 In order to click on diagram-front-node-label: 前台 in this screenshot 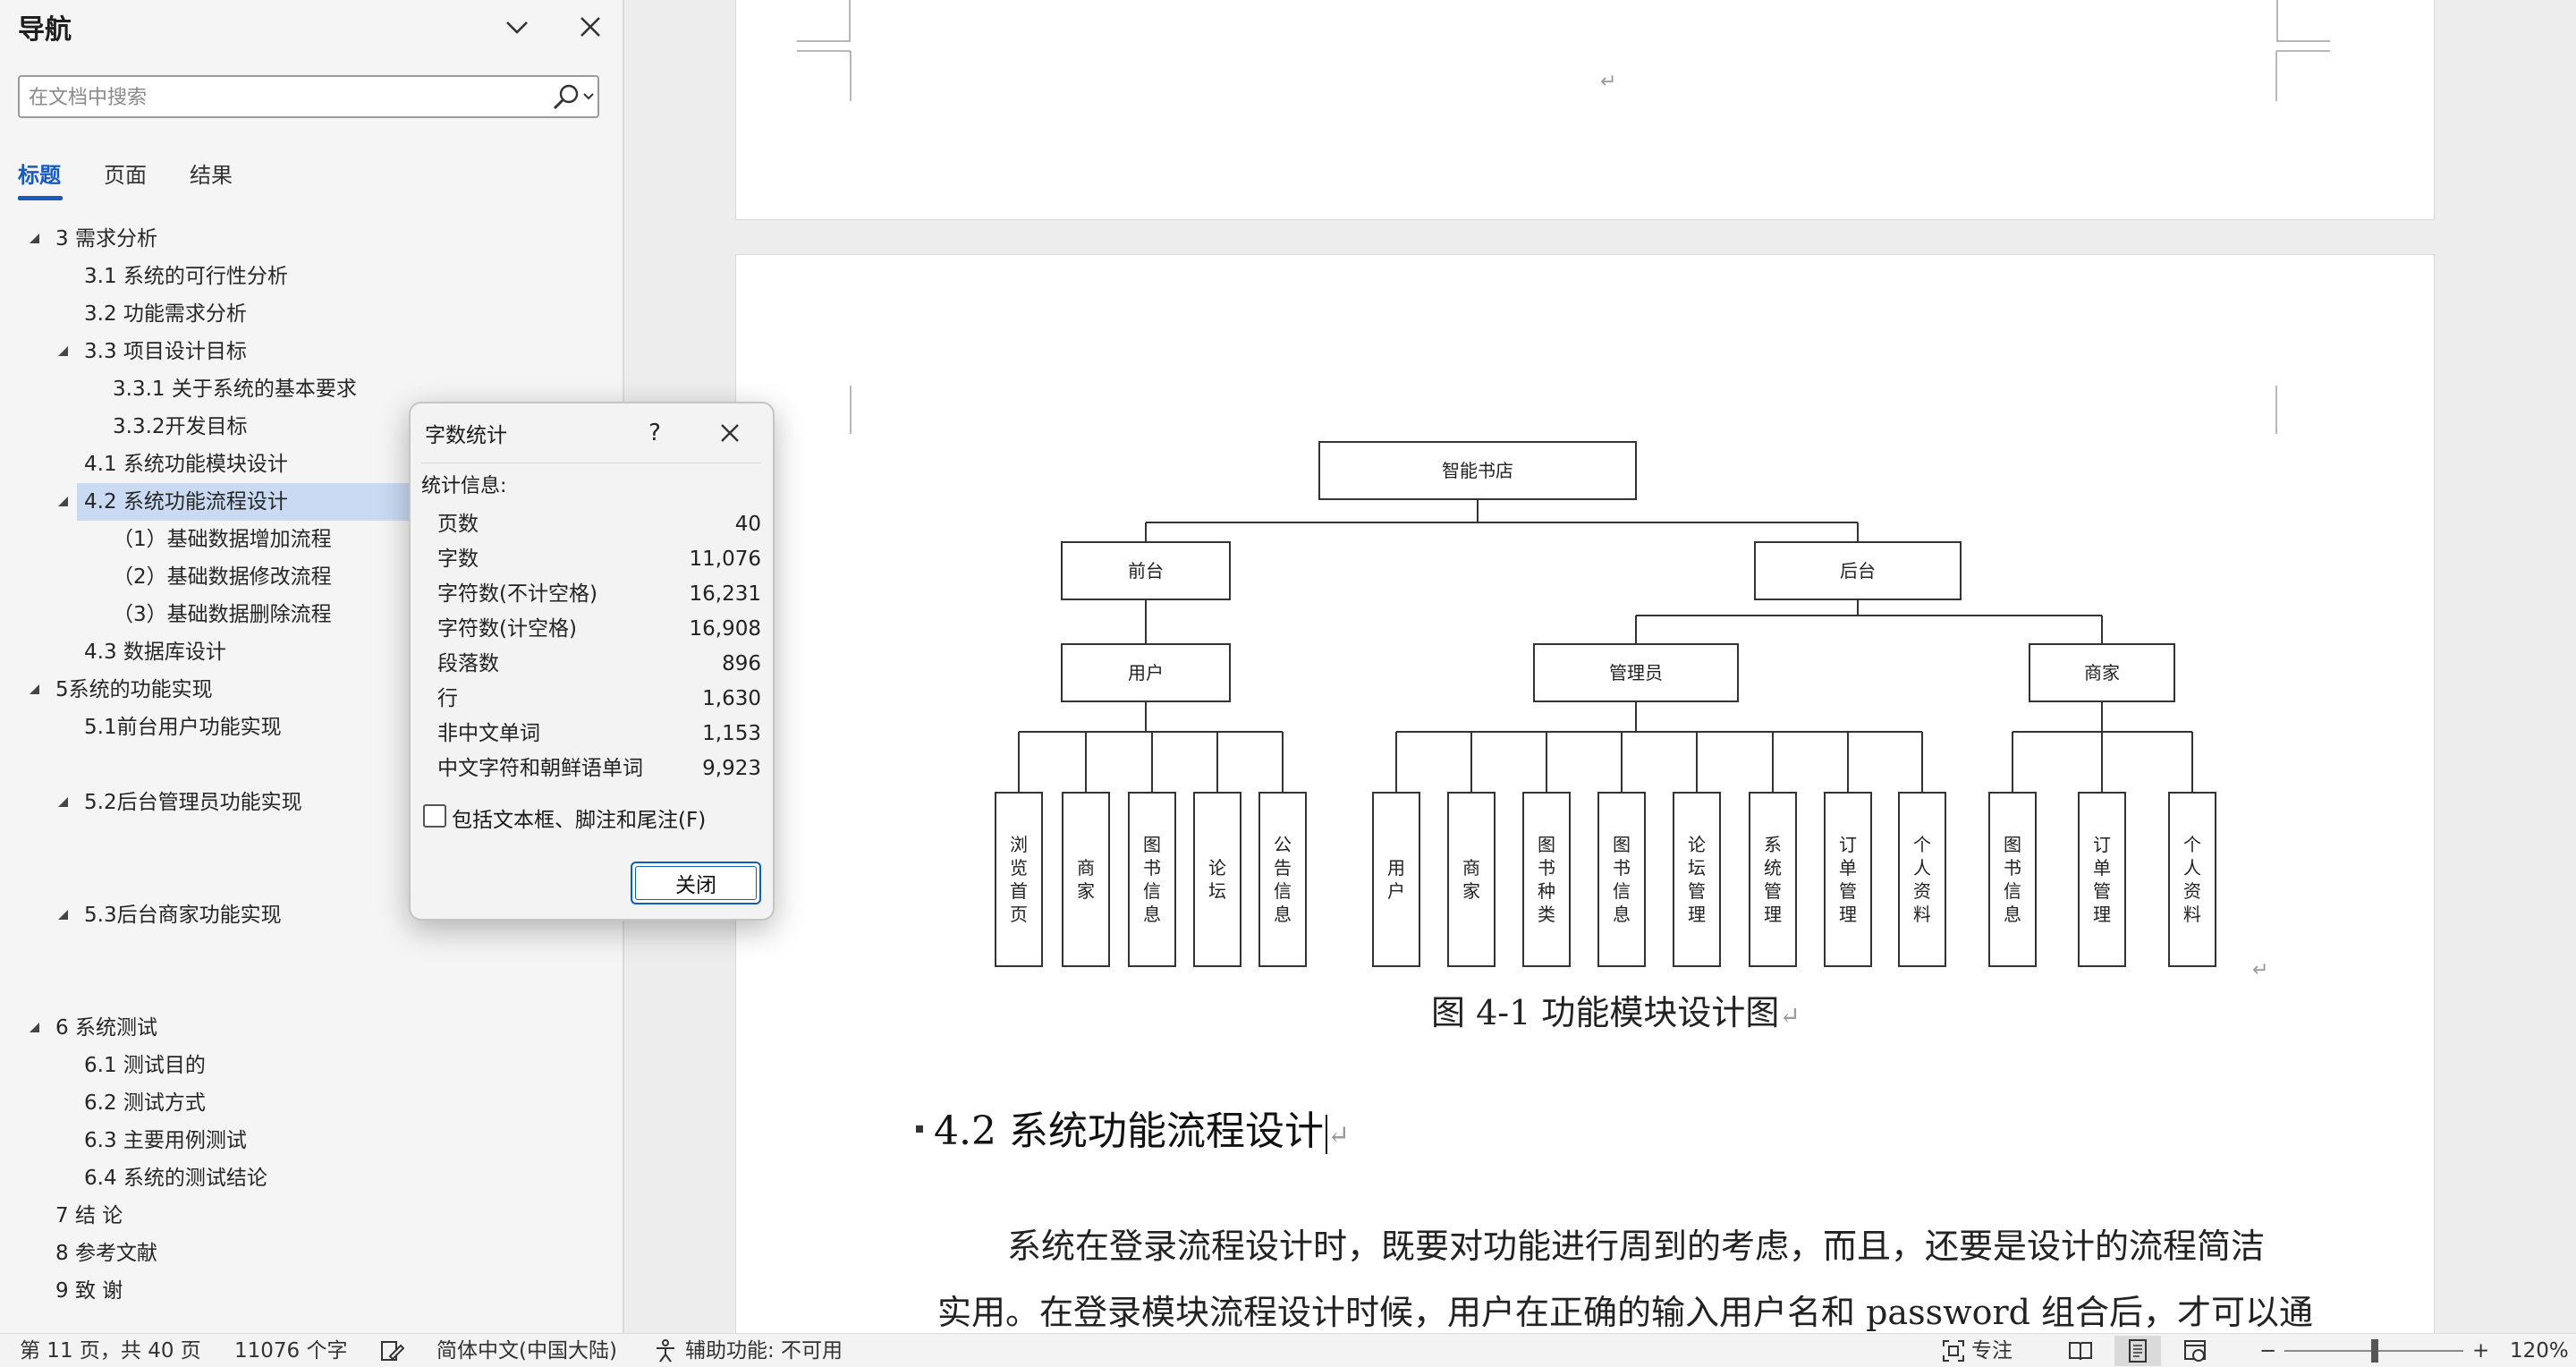, I will do `click(1146, 571)`.